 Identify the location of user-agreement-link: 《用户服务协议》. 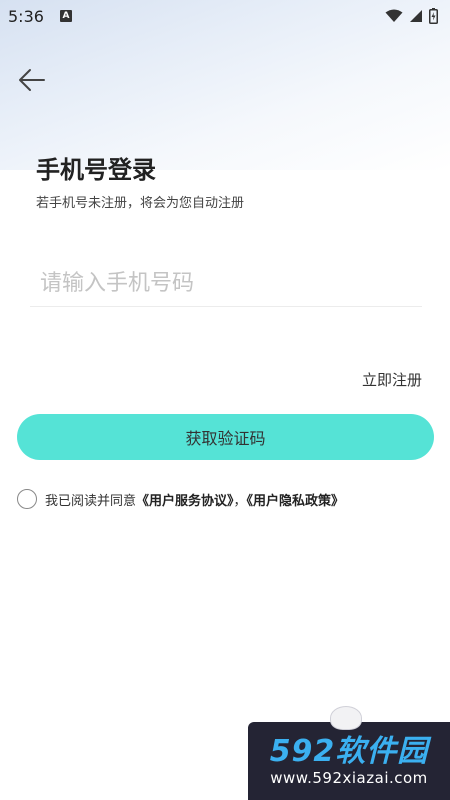
(185, 501).